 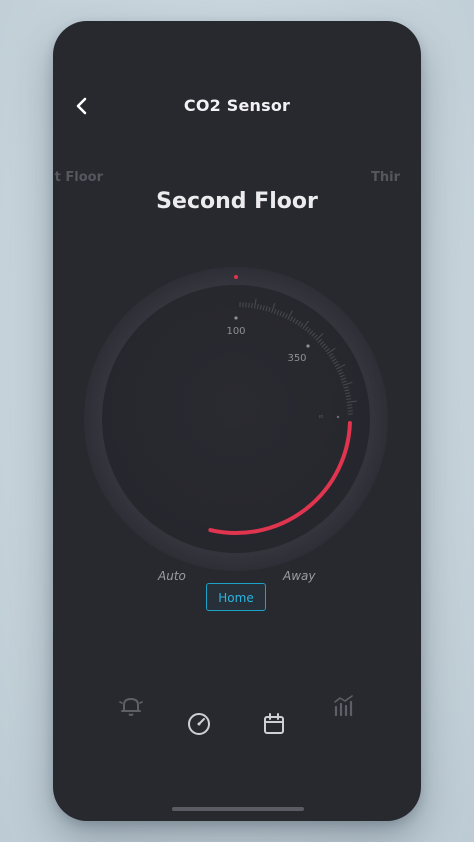 I want to click on nav-stats, so click(x=344, y=706).